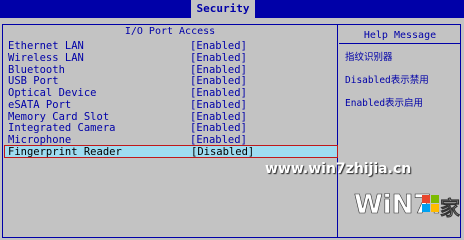  What do you see at coordinates (171, 81) in the screenshot?
I see `setting-row-usb-port: USB Port [Enabled]` at bounding box center [171, 81].